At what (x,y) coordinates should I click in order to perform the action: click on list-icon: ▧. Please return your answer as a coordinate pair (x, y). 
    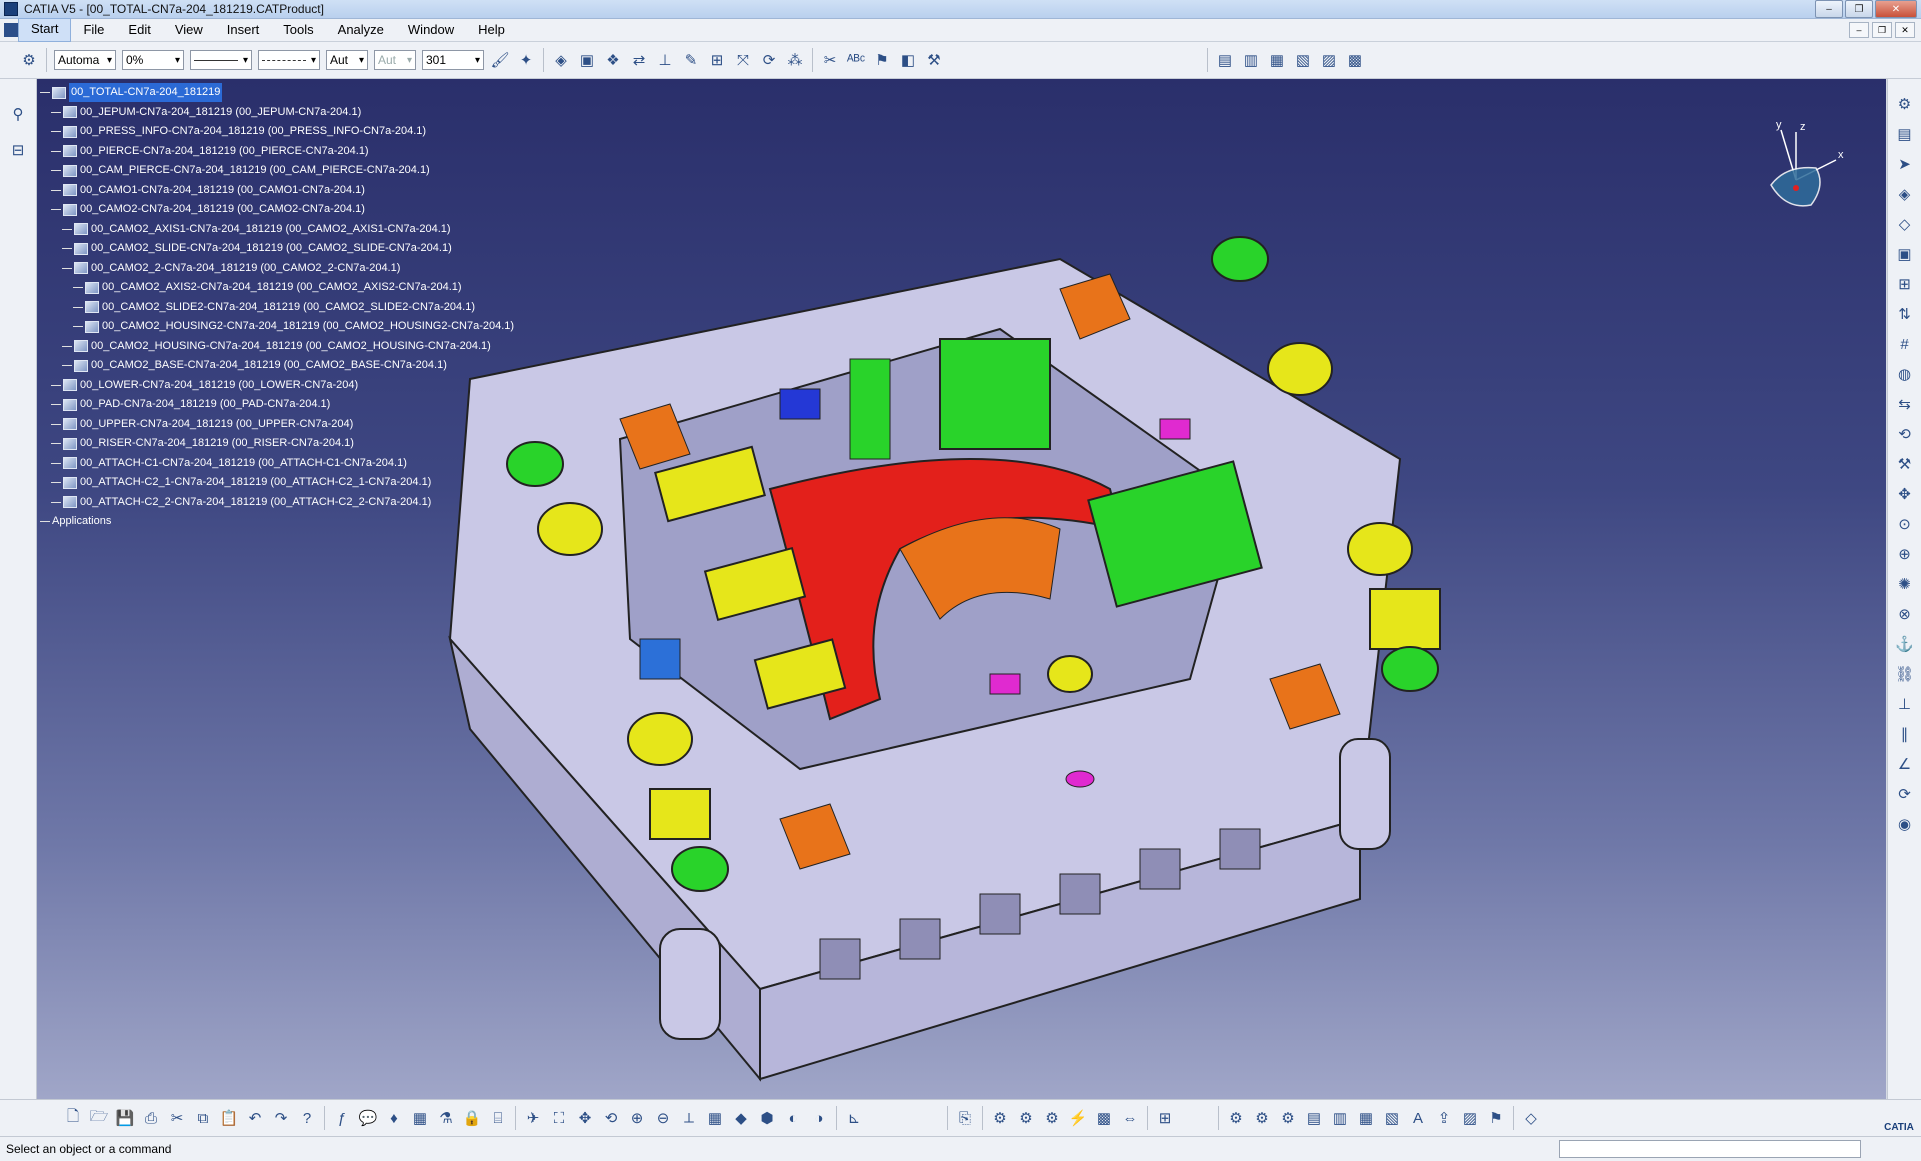
    Looking at the image, I should click on (1392, 1118).